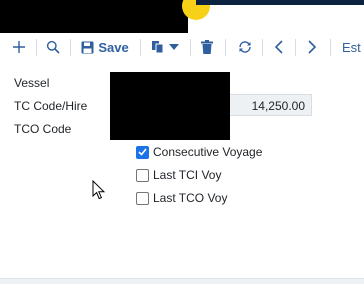 The width and height of the screenshot is (364, 284). I want to click on search-icon, so click(53, 47).